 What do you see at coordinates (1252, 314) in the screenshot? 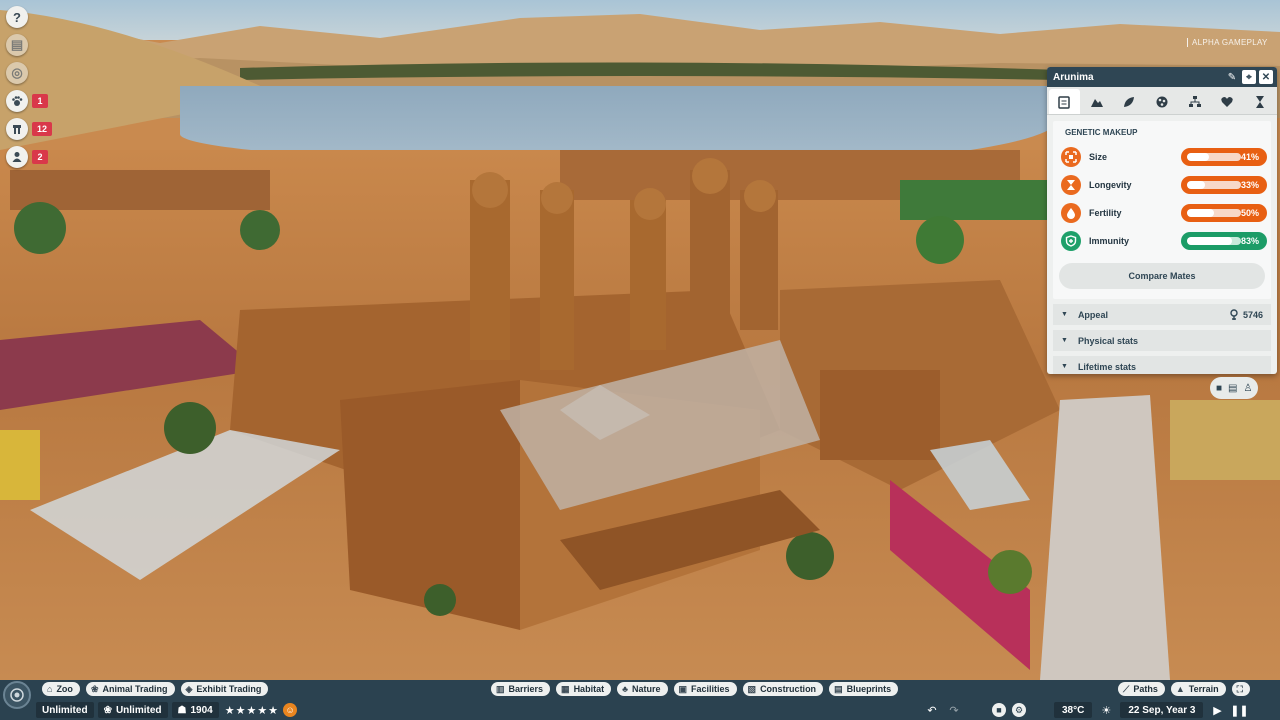
I see `appeal-value: 5746` at bounding box center [1252, 314].